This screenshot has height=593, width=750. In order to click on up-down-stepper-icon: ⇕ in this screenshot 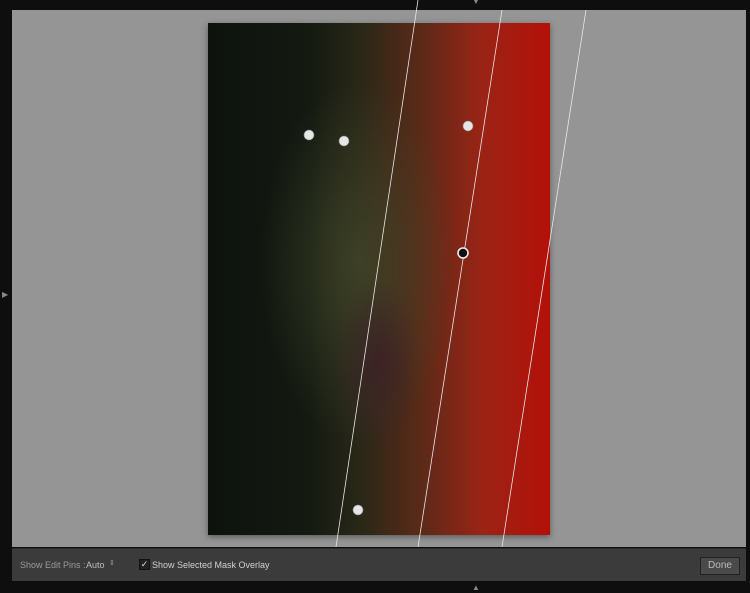, I will do `click(112, 563)`.